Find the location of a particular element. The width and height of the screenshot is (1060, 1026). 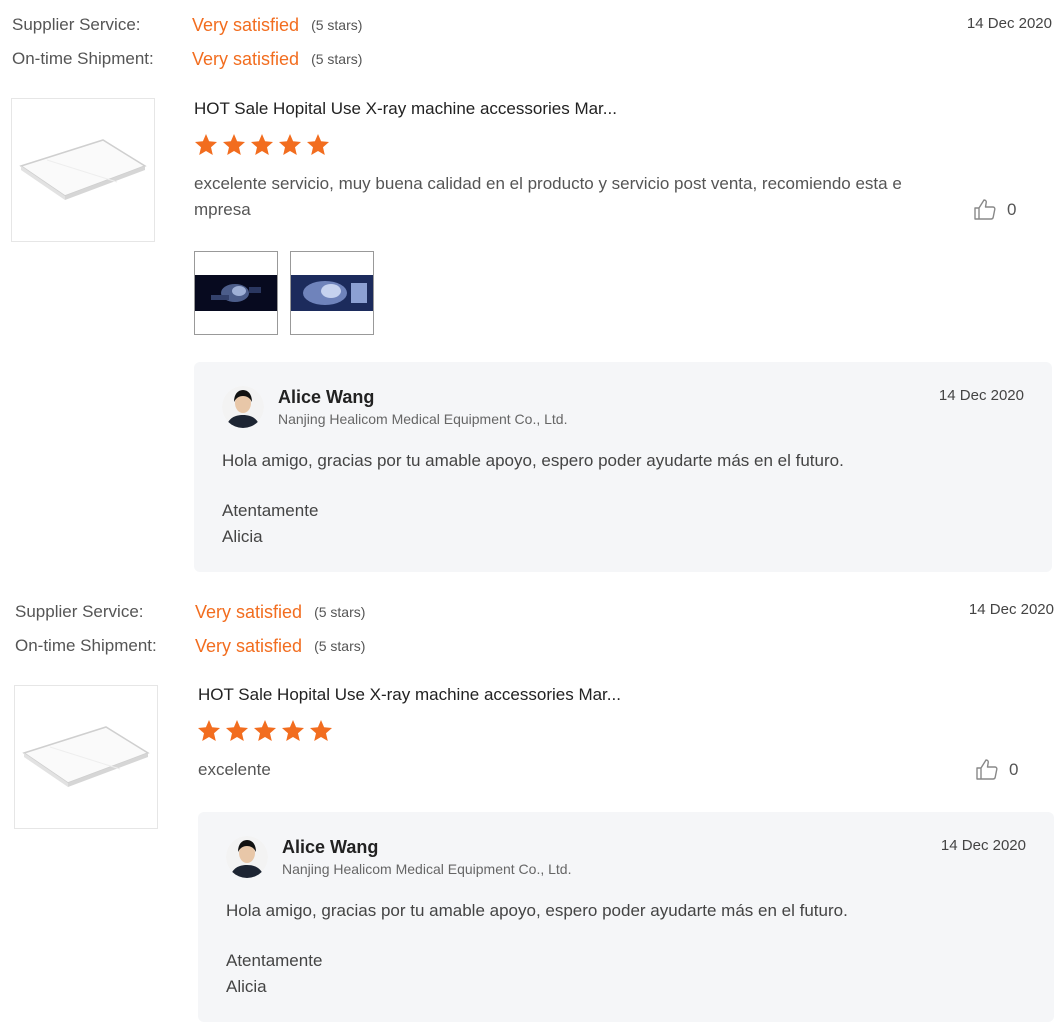

review-text: excelente is located at coordinates (234, 769).